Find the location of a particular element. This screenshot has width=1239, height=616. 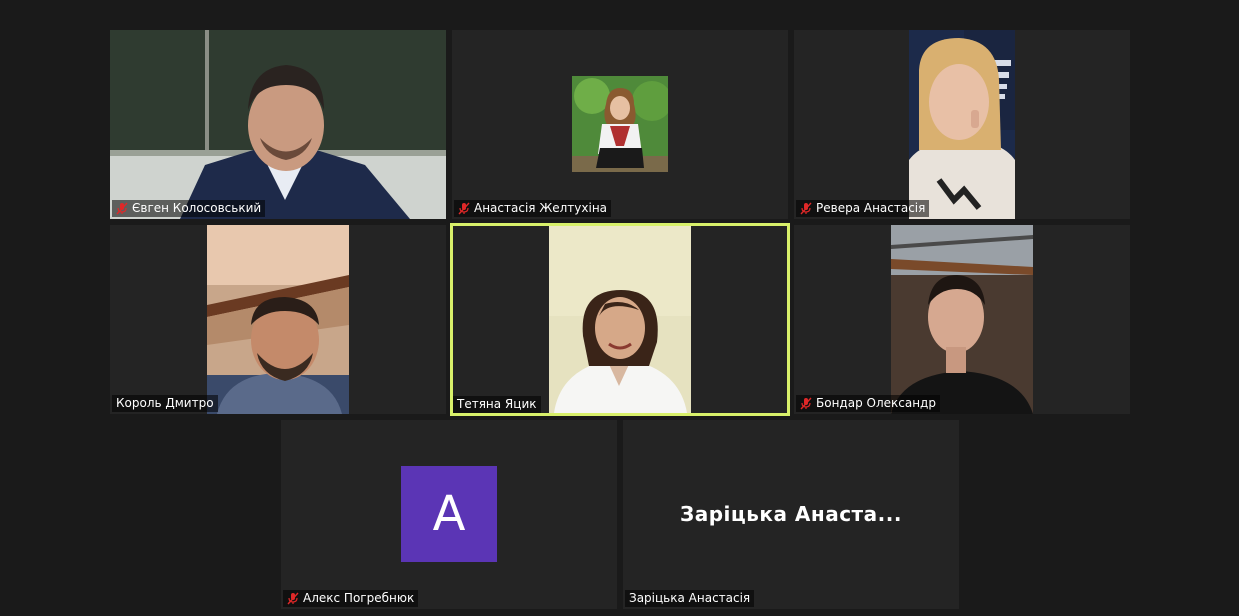

participant-name-tag-4: Король Дмитро is located at coordinates (165, 403).